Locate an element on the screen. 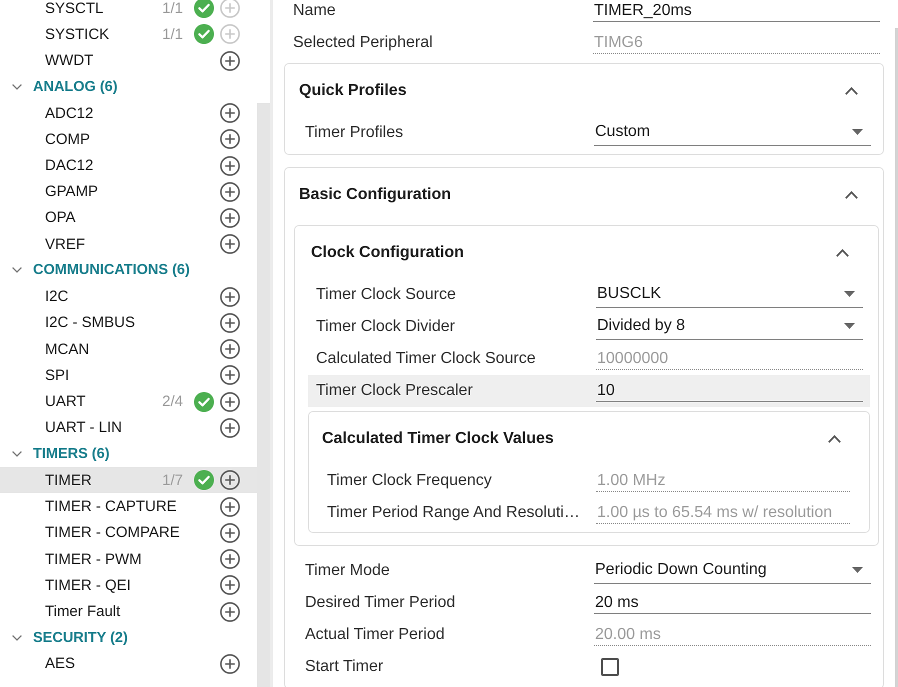 The image size is (898, 687). sidebar-item: DAC12 is located at coordinates (128, 165).